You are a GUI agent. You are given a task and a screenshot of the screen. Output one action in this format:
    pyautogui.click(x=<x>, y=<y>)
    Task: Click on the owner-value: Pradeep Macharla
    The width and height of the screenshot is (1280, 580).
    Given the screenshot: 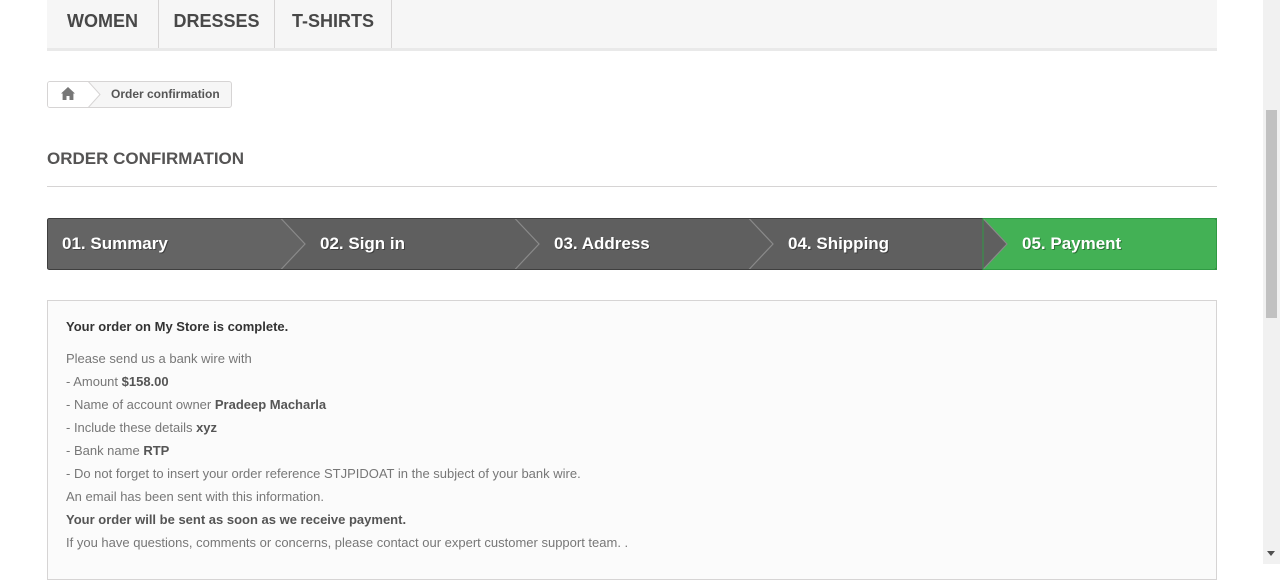 What is the action you would take?
    pyautogui.click(x=270, y=404)
    